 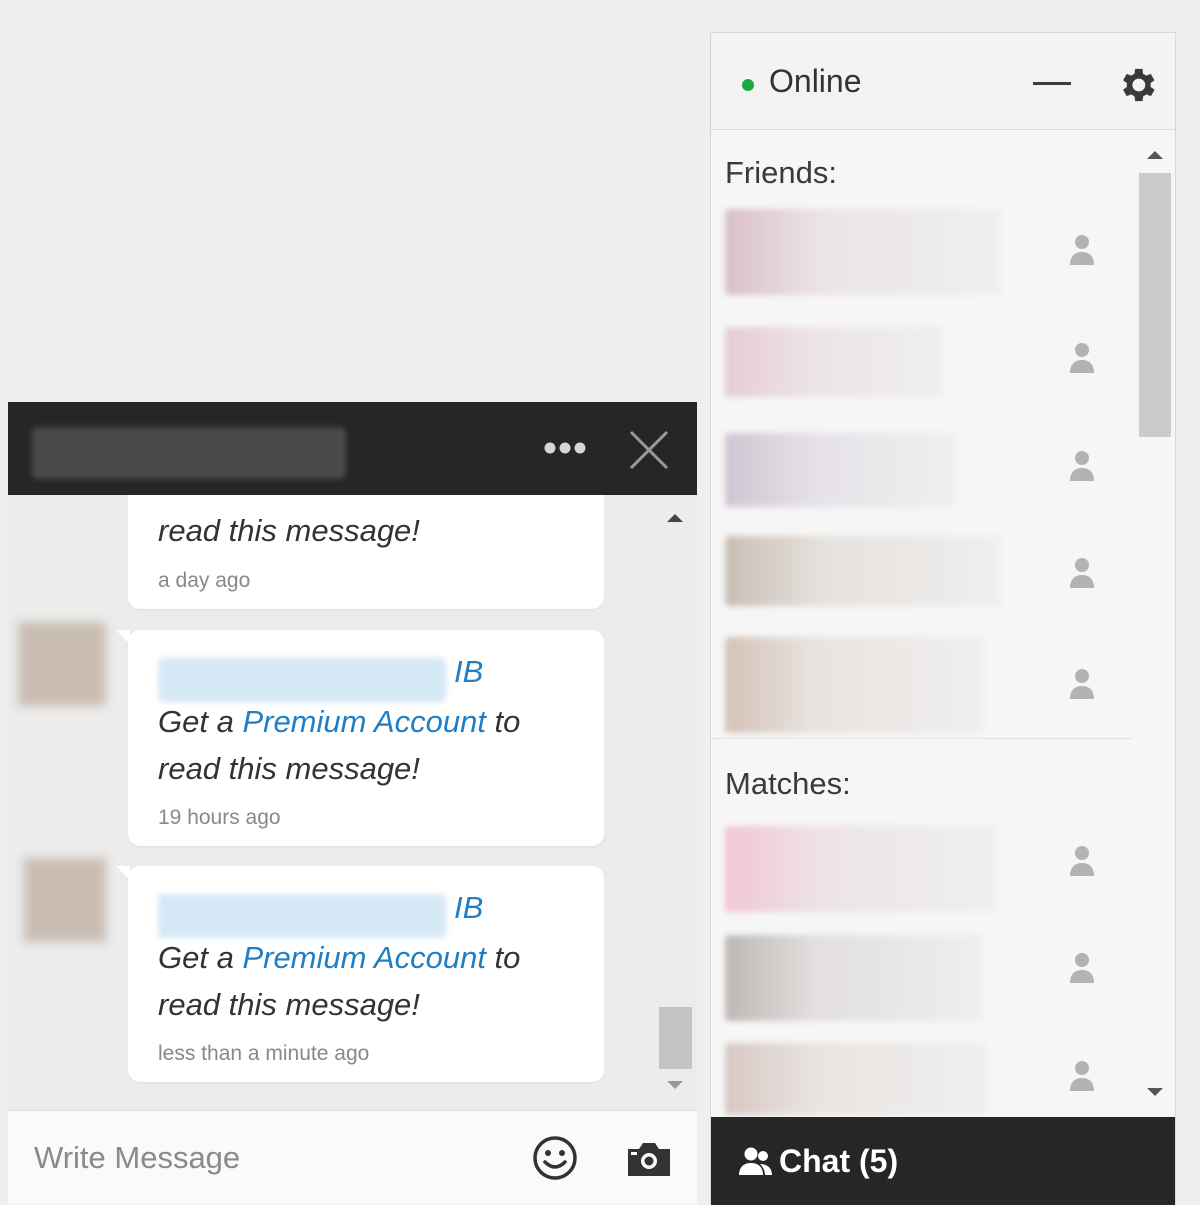 What do you see at coordinates (555, 1158) in the screenshot?
I see `smiley-icon` at bounding box center [555, 1158].